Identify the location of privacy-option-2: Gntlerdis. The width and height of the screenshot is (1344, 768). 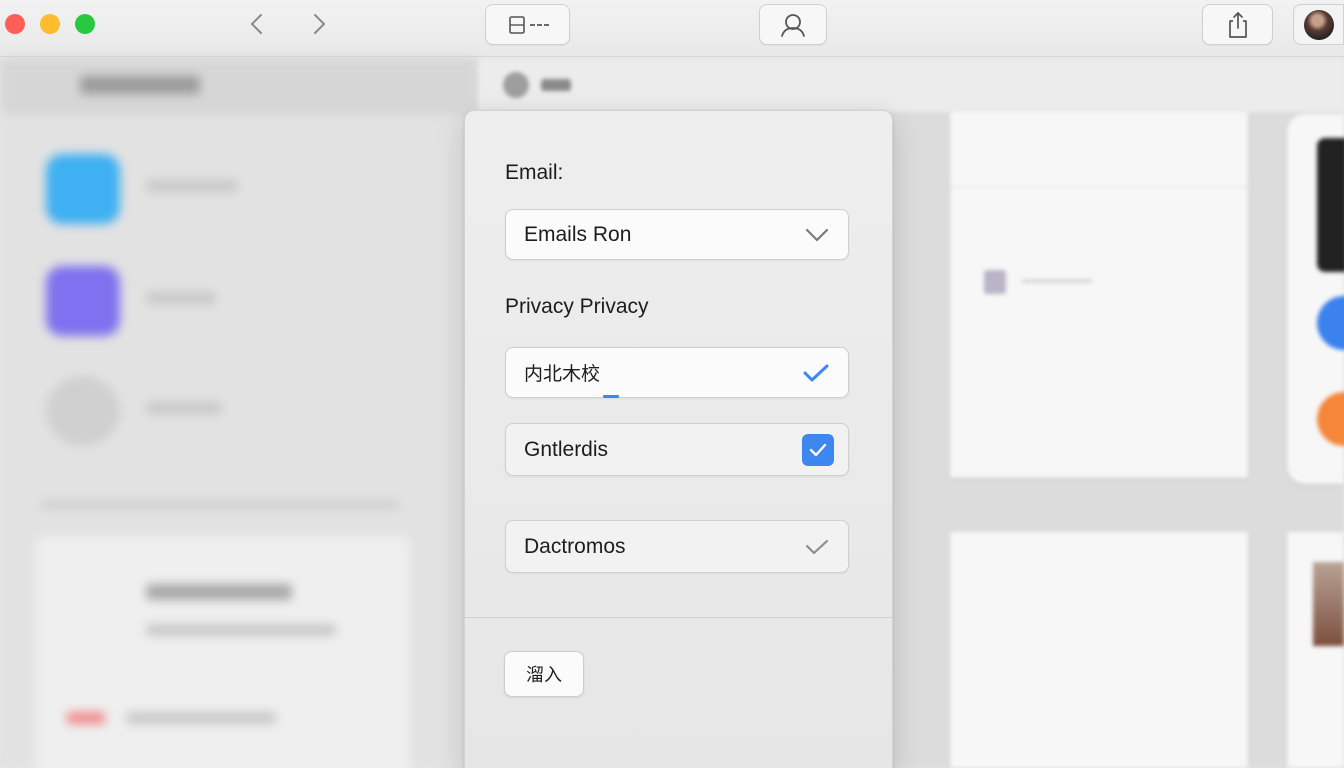
(677, 449).